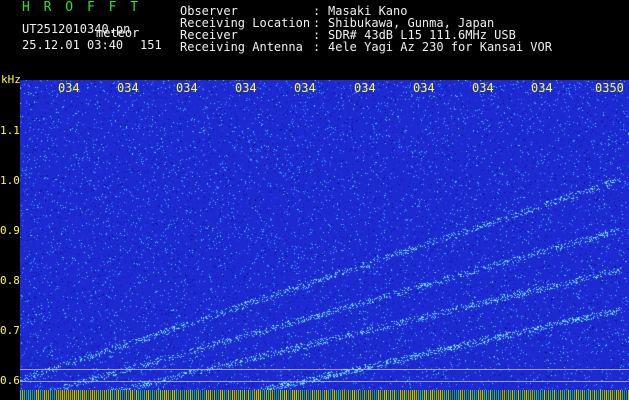 Image resolution: width=629 pixels, height=400 pixels. What do you see at coordinates (10, 230) in the screenshot?
I see `freq-tick-label: 0.9` at bounding box center [10, 230].